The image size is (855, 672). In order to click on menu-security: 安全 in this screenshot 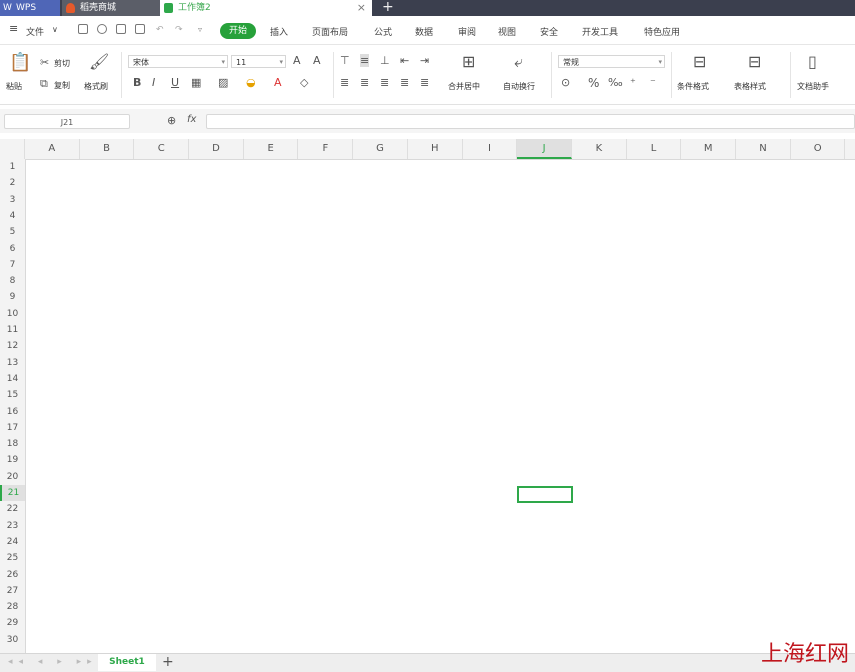, I will do `click(549, 31)`.